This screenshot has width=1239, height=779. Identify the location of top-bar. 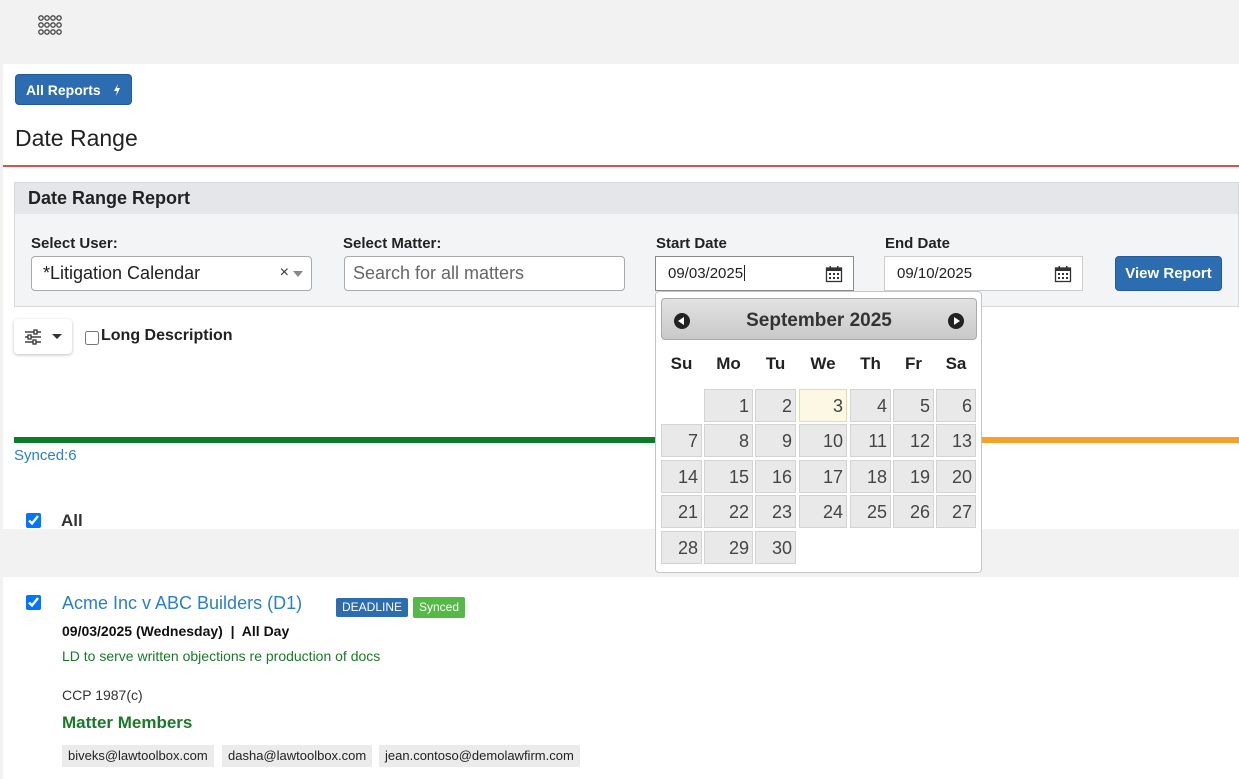
(619, 32).